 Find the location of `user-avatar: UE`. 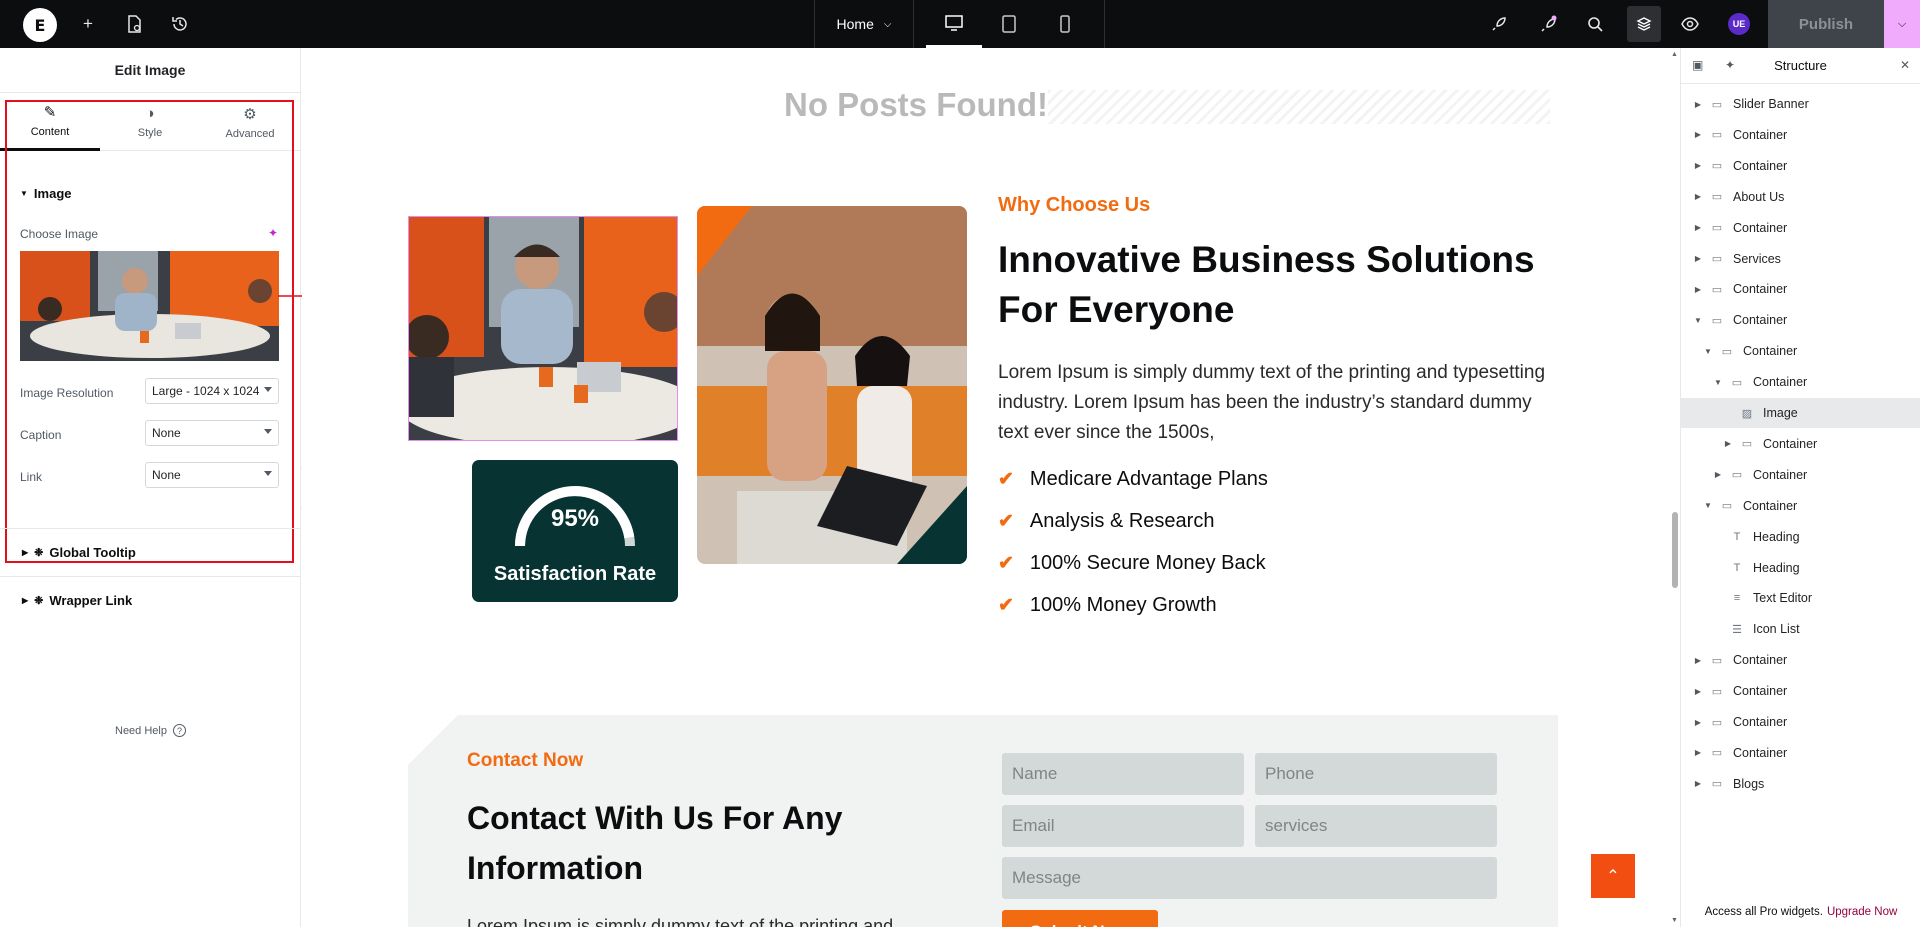

user-avatar: UE is located at coordinates (1739, 24).